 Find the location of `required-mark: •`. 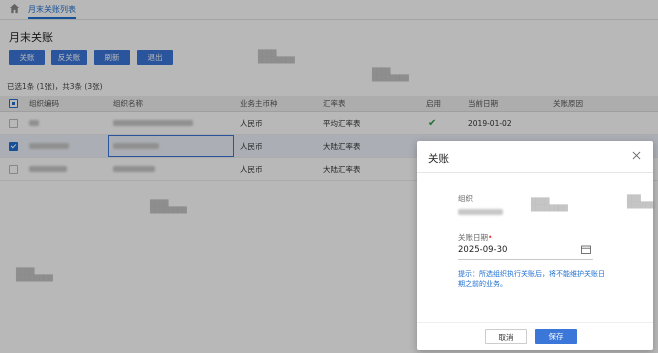

required-mark: • is located at coordinates (490, 237).